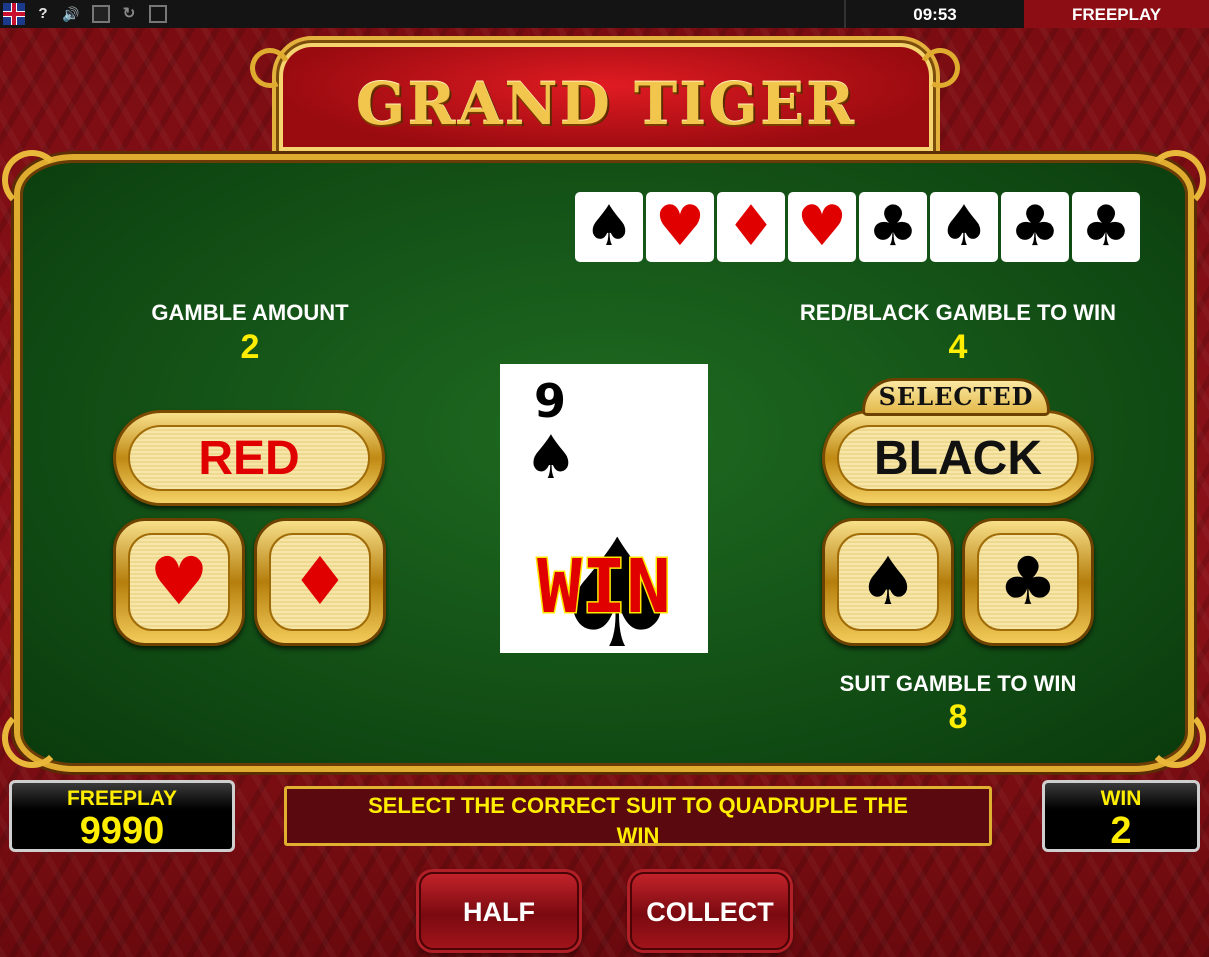 This screenshot has height=957, width=1209. I want to click on game-title: GRAND TIGER, so click(606, 104).